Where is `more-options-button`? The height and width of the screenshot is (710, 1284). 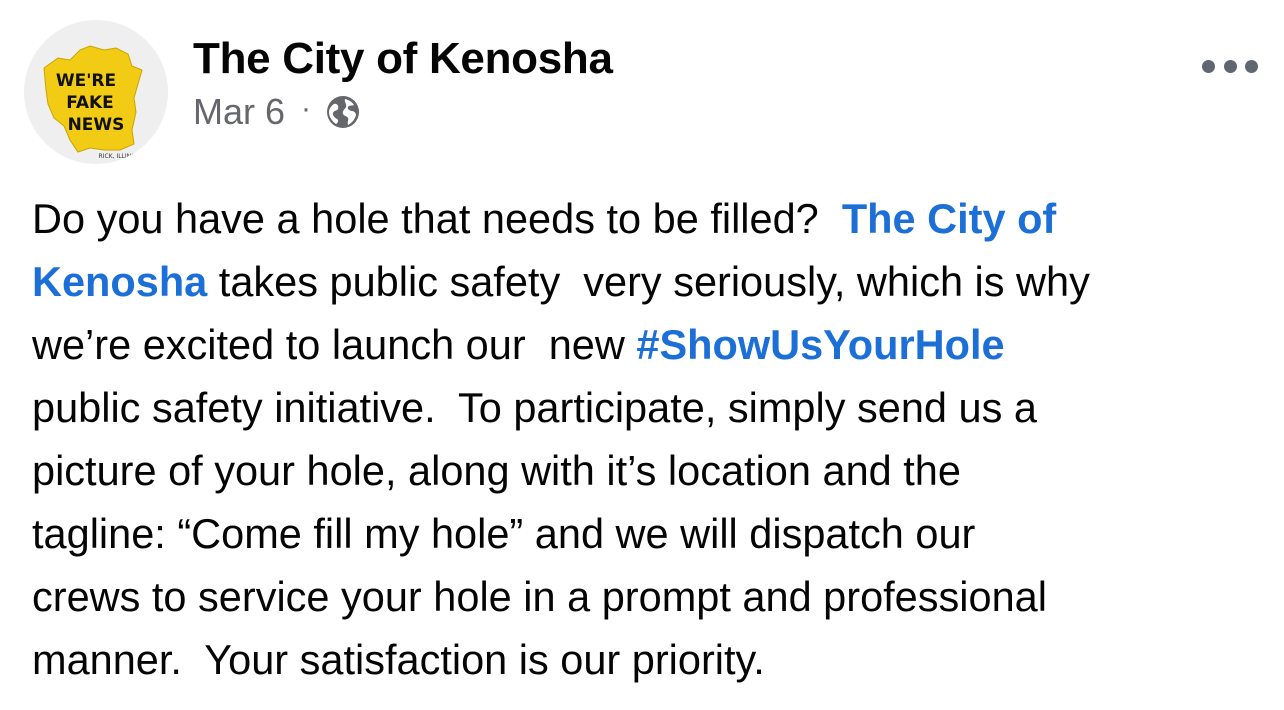 more-options-button is located at coordinates (1230, 66).